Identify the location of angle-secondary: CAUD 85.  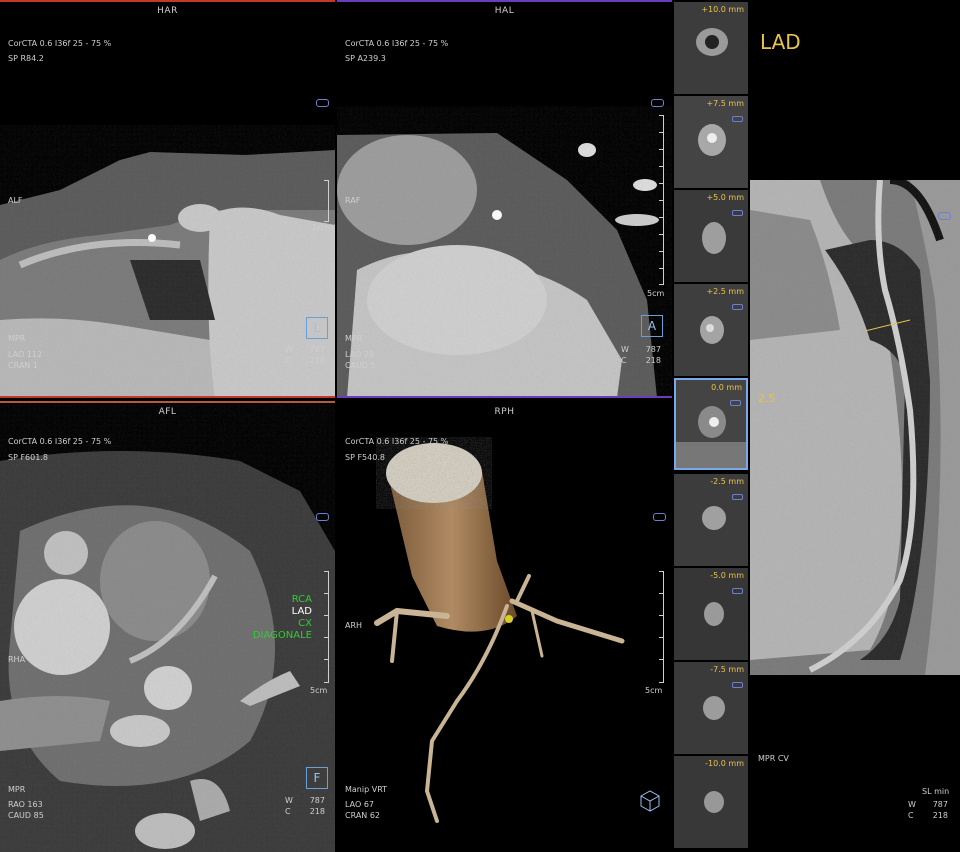
(26, 815).